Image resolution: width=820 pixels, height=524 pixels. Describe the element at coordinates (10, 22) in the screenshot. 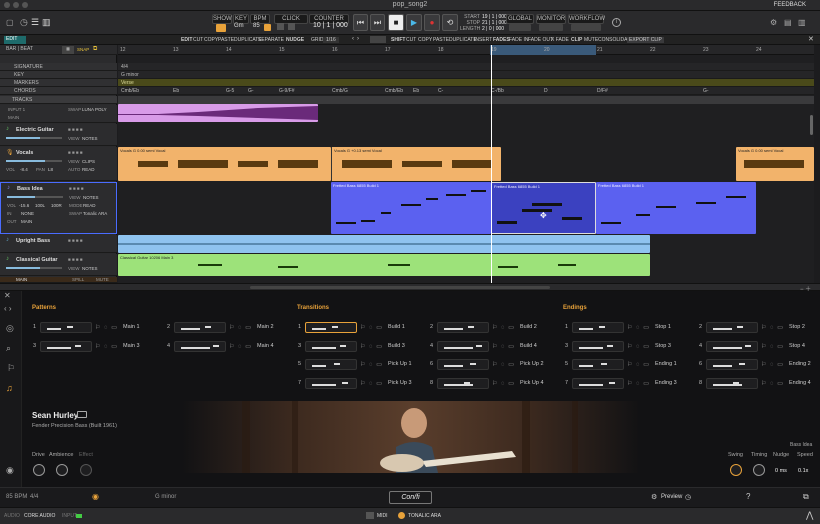

I see `sidebar-toggle-icon: ▢` at that location.